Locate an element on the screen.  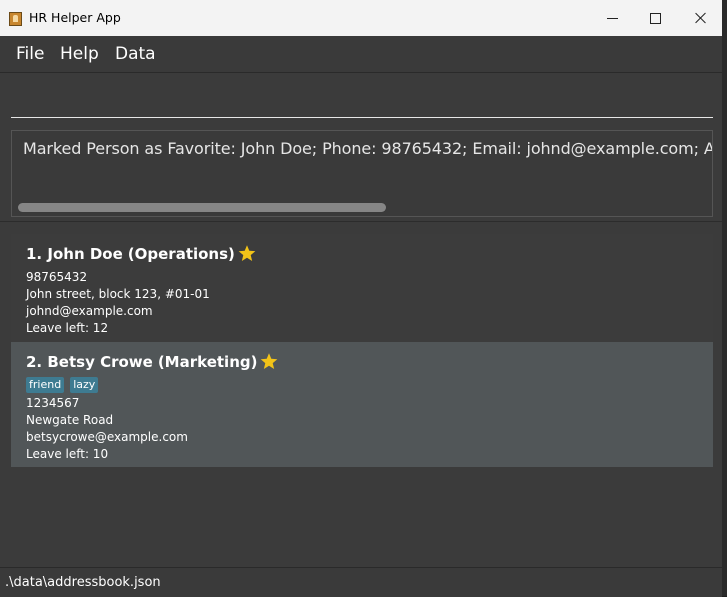
panel-divider is located at coordinates (361, 221).